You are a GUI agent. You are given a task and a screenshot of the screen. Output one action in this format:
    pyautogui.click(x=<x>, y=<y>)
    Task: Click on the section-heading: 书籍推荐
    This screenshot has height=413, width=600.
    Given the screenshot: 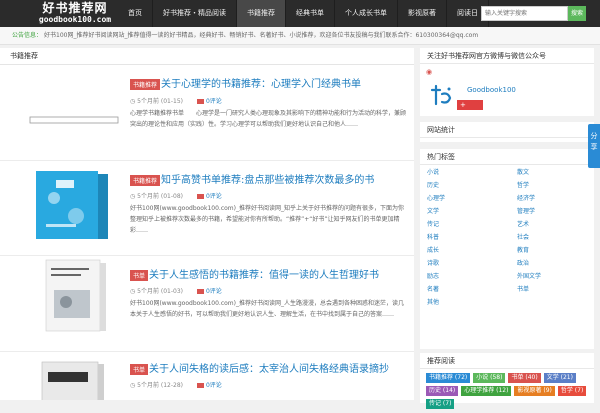 What is the action you would take?
    pyautogui.click(x=207, y=56)
    